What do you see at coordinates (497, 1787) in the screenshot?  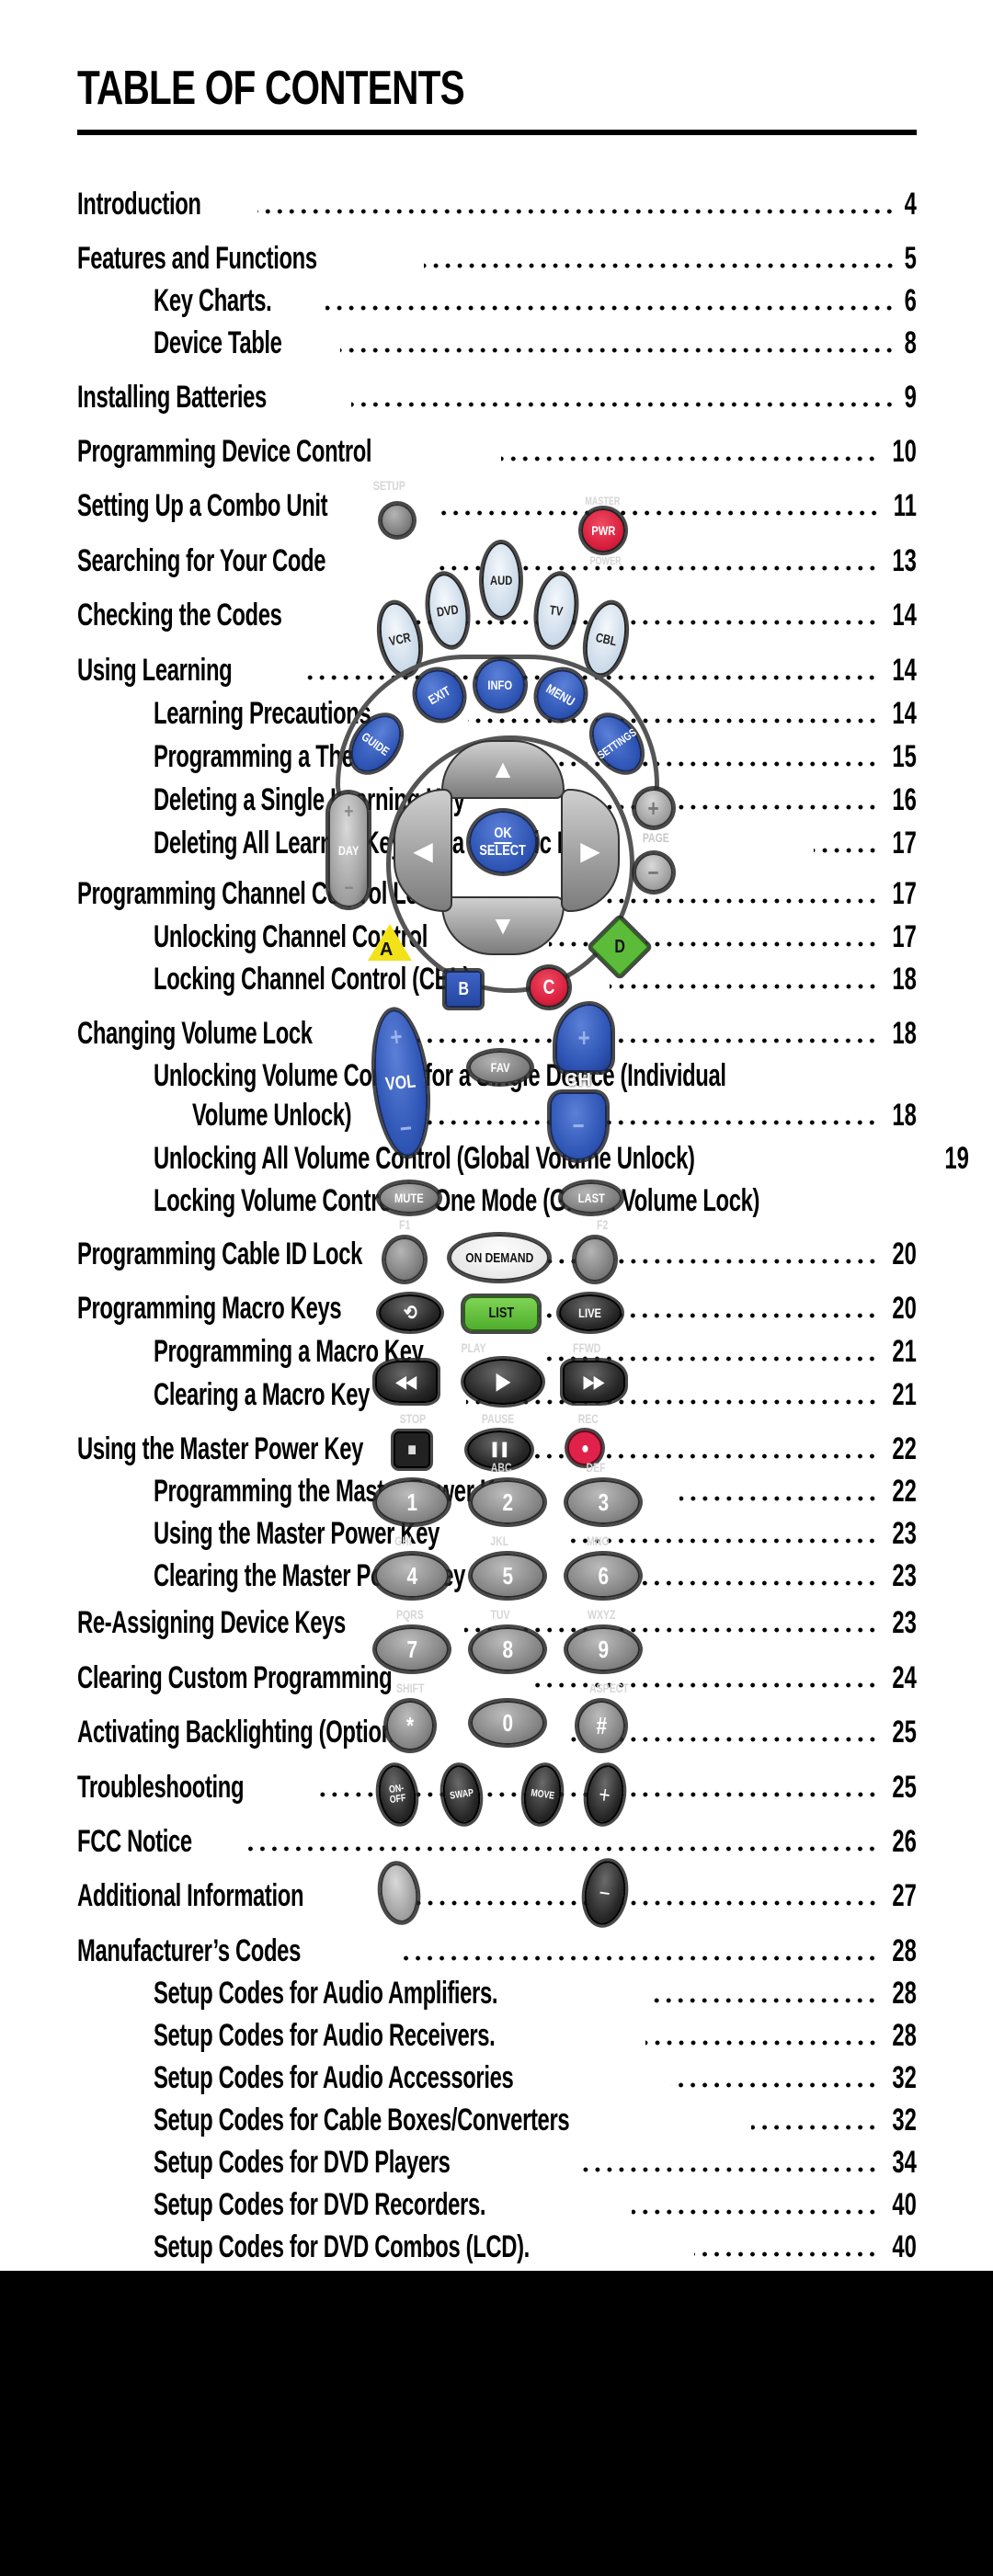 I see `toc-entry: Troubleshooting 25` at bounding box center [497, 1787].